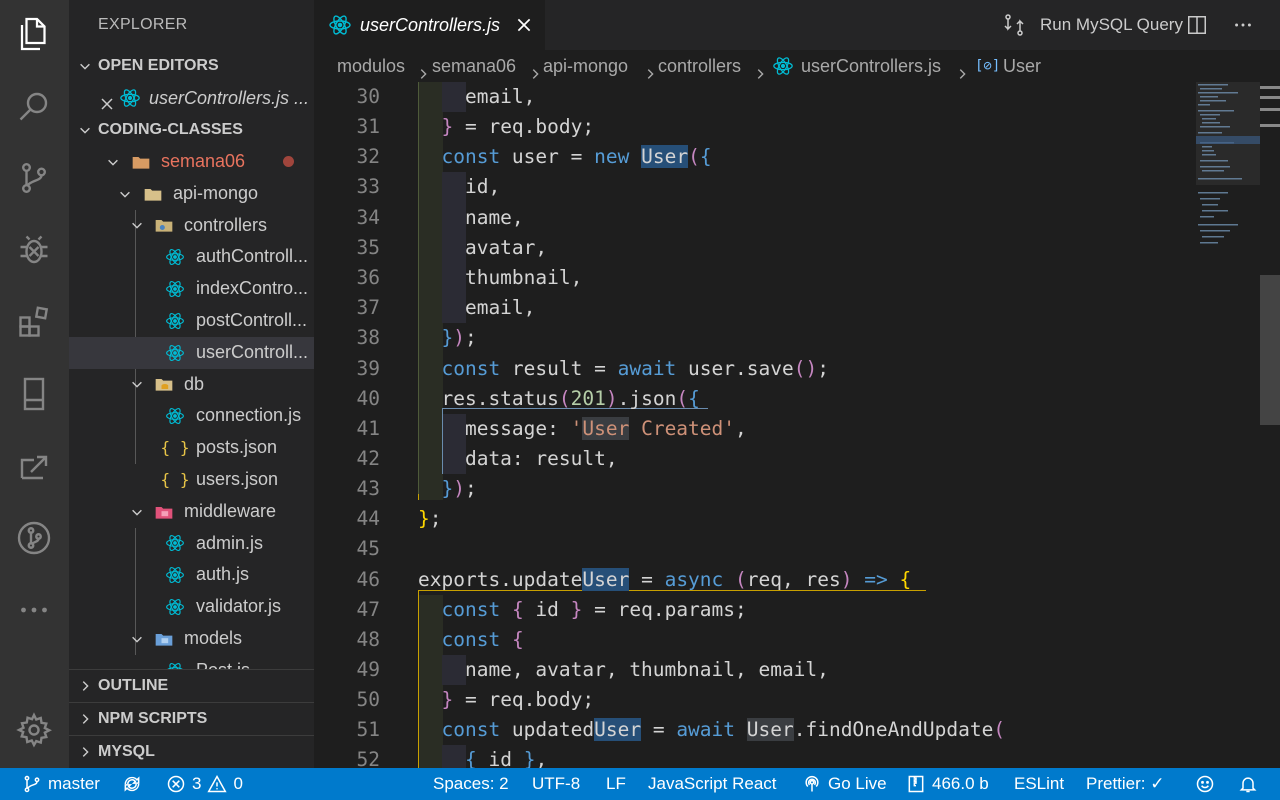 This screenshot has width=1280, height=800. What do you see at coordinates (237, 447) in the screenshot?
I see `file-label: posts.json` at bounding box center [237, 447].